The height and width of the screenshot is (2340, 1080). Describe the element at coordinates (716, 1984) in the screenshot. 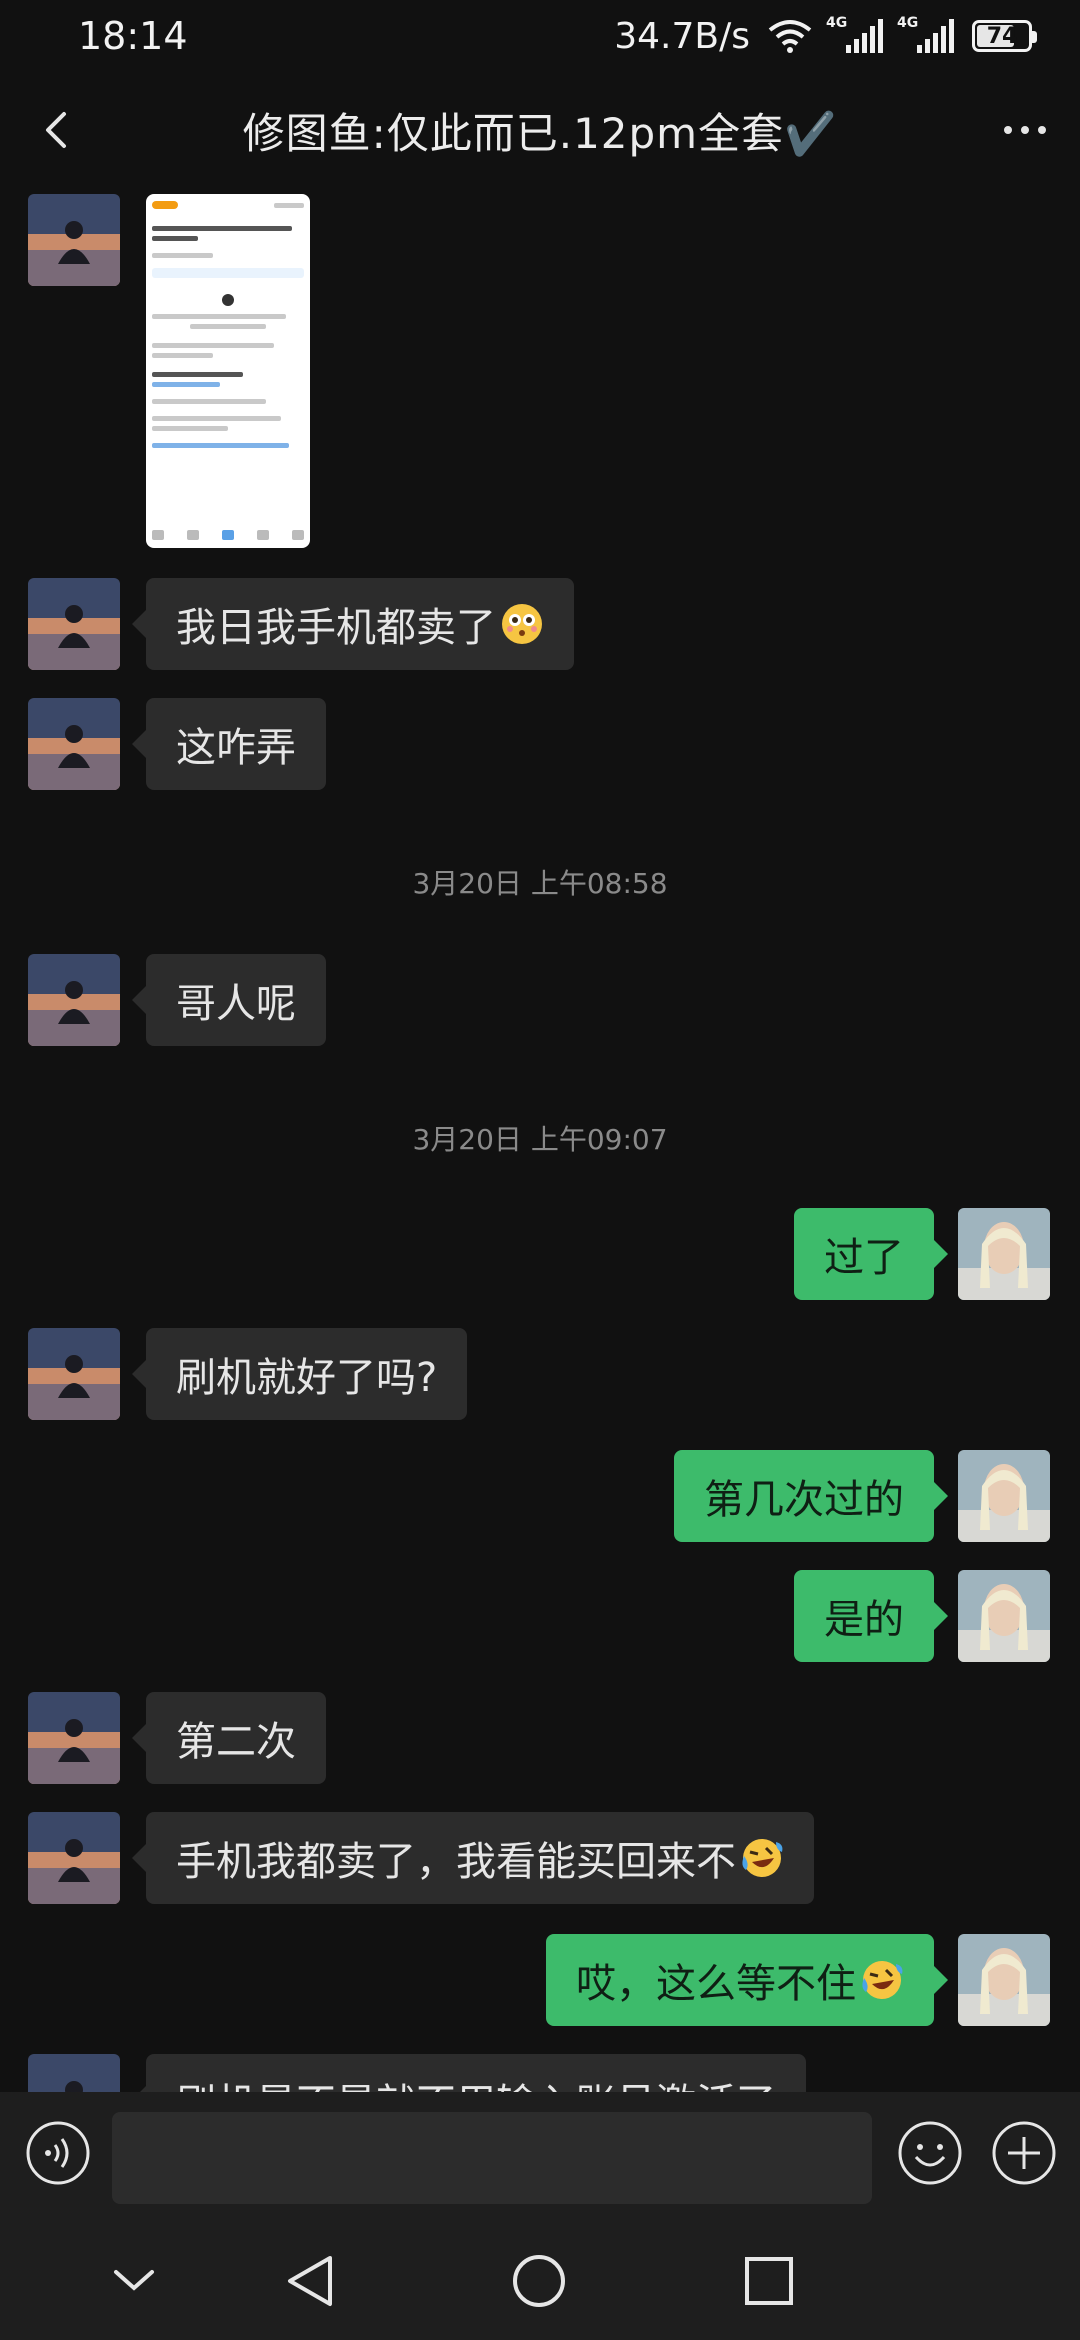

I see `message-text: 哎，这么等不住` at that location.